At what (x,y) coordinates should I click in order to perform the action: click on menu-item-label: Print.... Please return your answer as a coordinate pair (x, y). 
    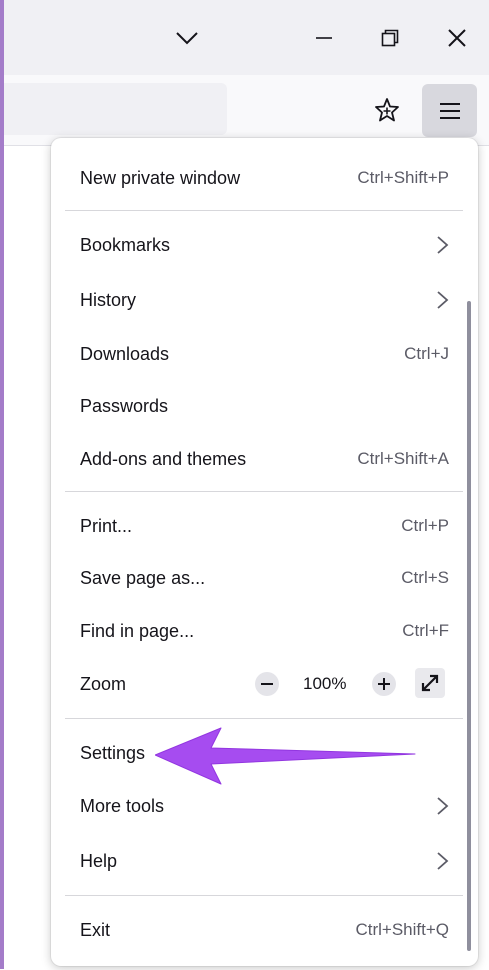
    Looking at the image, I should click on (106, 526).